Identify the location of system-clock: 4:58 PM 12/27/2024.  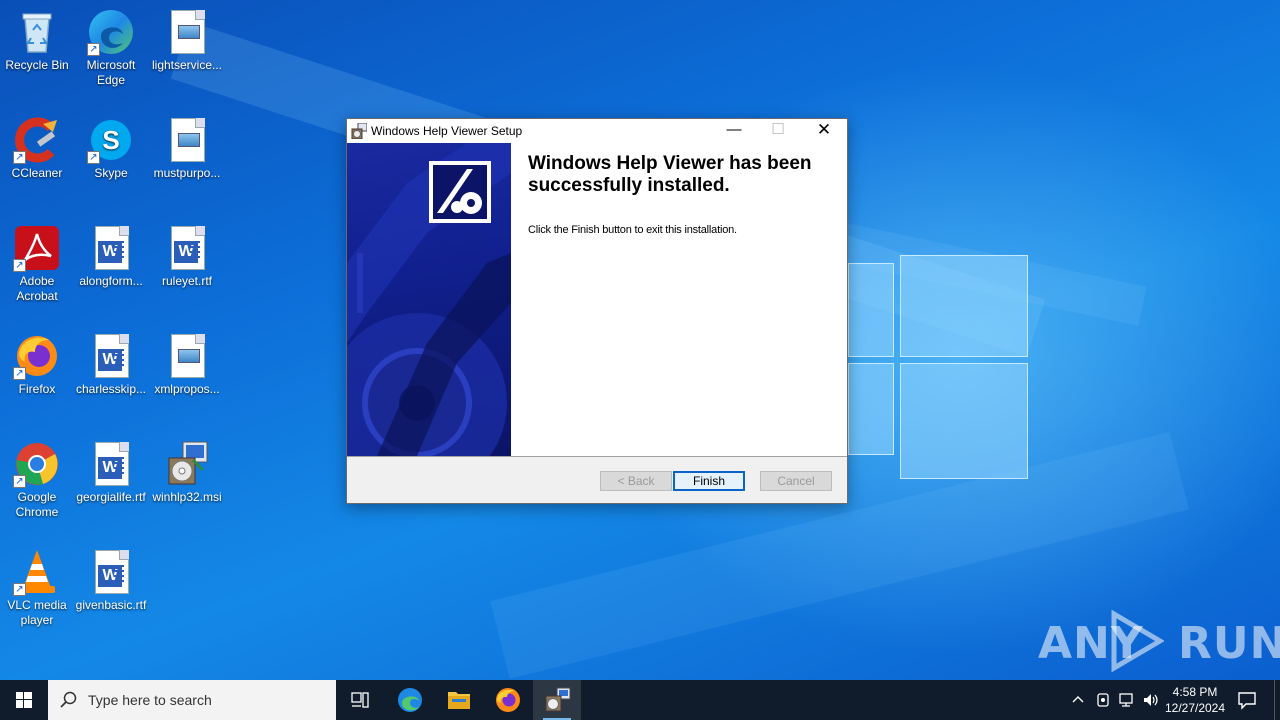
(1195, 700).